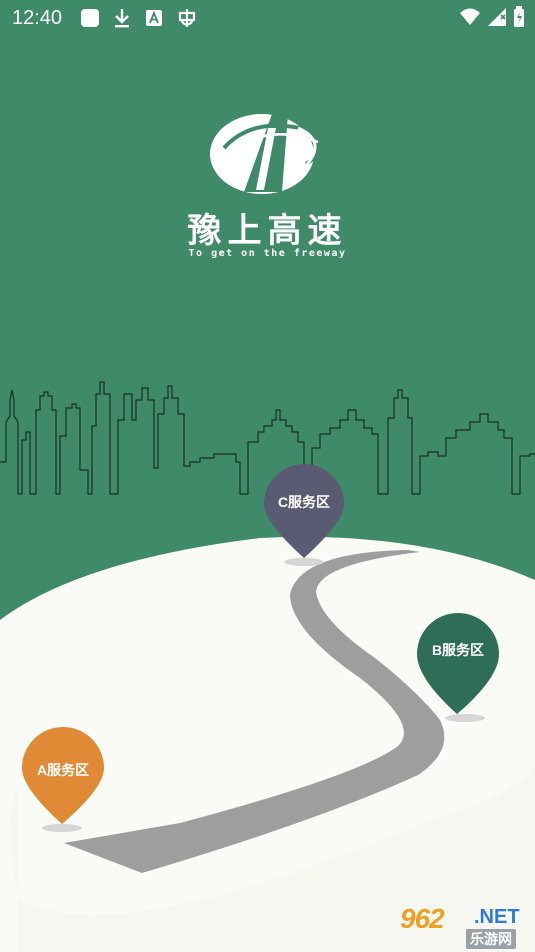 The image size is (535, 952). Describe the element at coordinates (470, 19) in the screenshot. I see `wifi-icon` at that location.